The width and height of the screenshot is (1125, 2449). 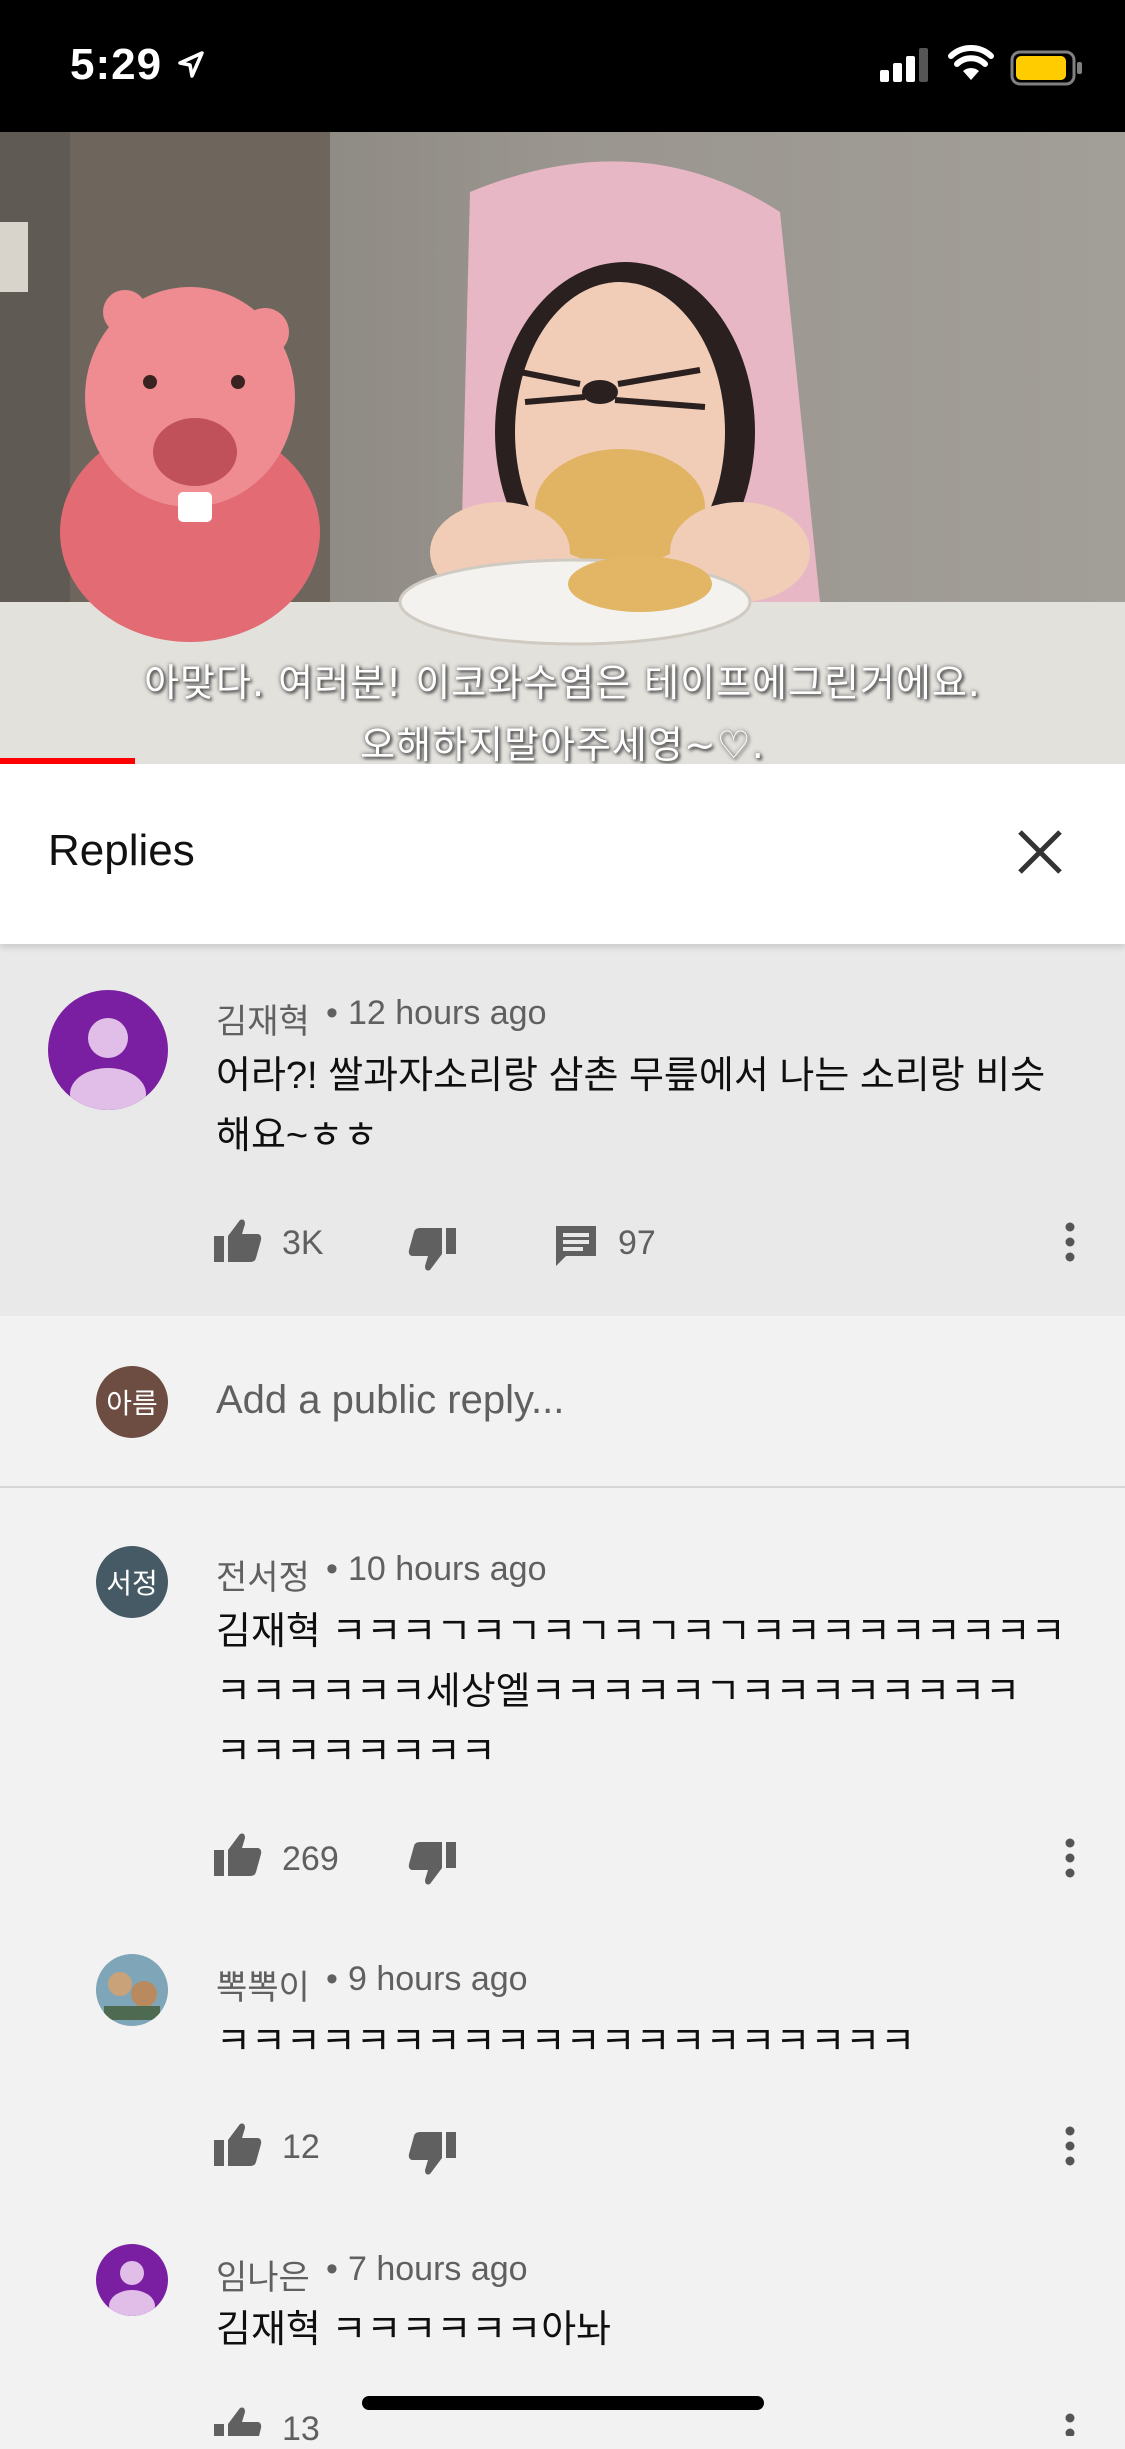 What do you see at coordinates (562, 683) in the screenshot?
I see `video-subtitle-line1: 아맞다. 여러분! 이코와수염은 테이프에그린거에요.` at bounding box center [562, 683].